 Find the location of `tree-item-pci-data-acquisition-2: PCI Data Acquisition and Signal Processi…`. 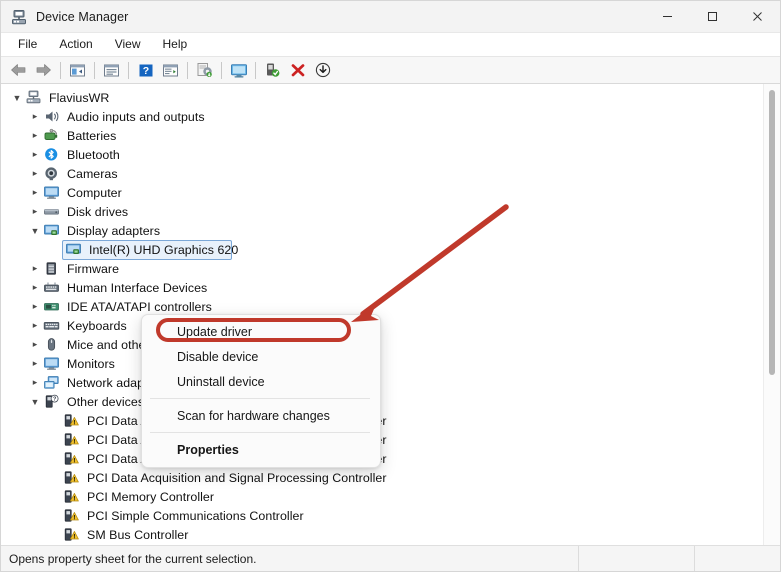

tree-item-pci-data-acquisition-2: PCI Data Acquisition and Signal Processi… is located at coordinates (382, 439).